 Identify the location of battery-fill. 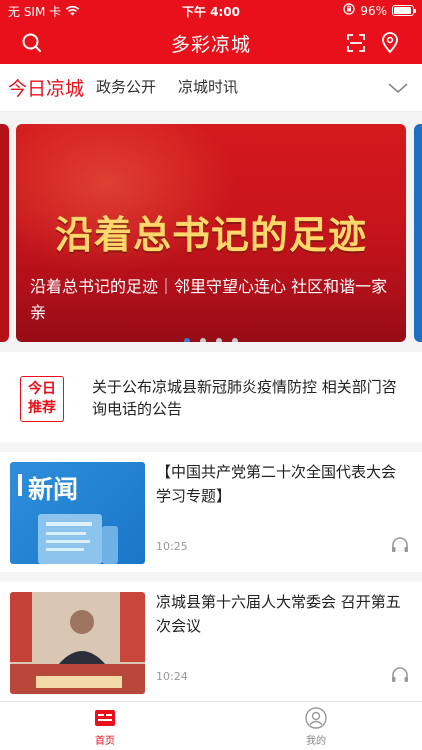
(403, 10).